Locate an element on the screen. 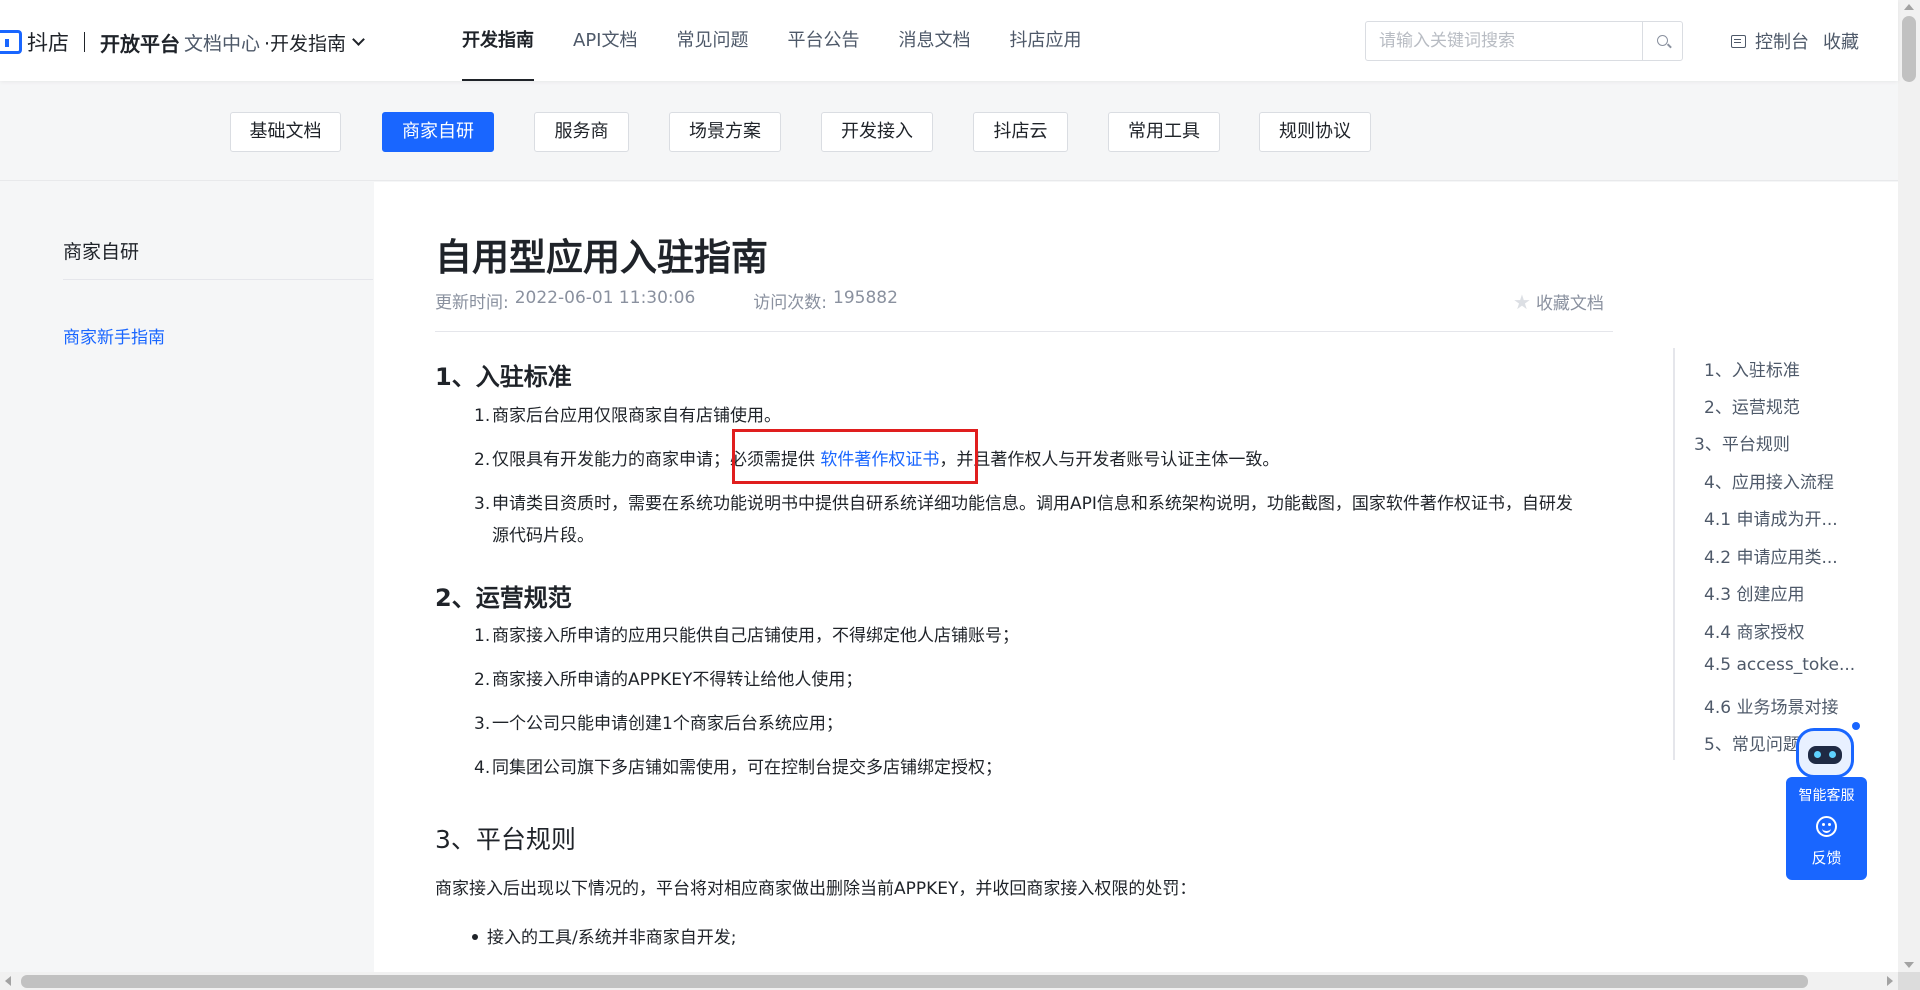 The height and width of the screenshot is (990, 1920). favorite-doc-label: 收藏文档 is located at coordinates (1569, 304).